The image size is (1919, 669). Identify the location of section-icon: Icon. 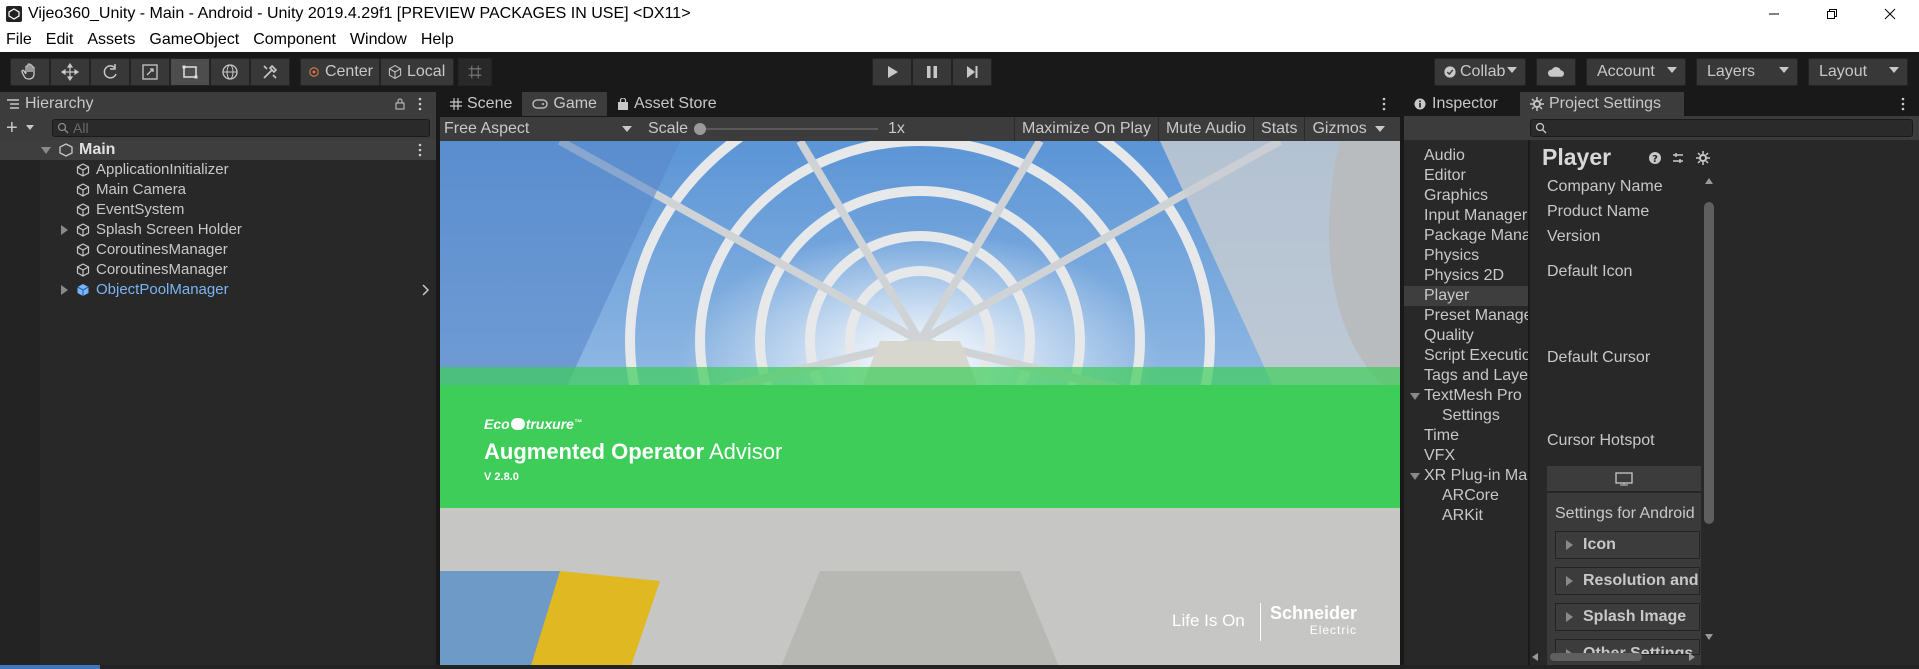
(1627, 545).